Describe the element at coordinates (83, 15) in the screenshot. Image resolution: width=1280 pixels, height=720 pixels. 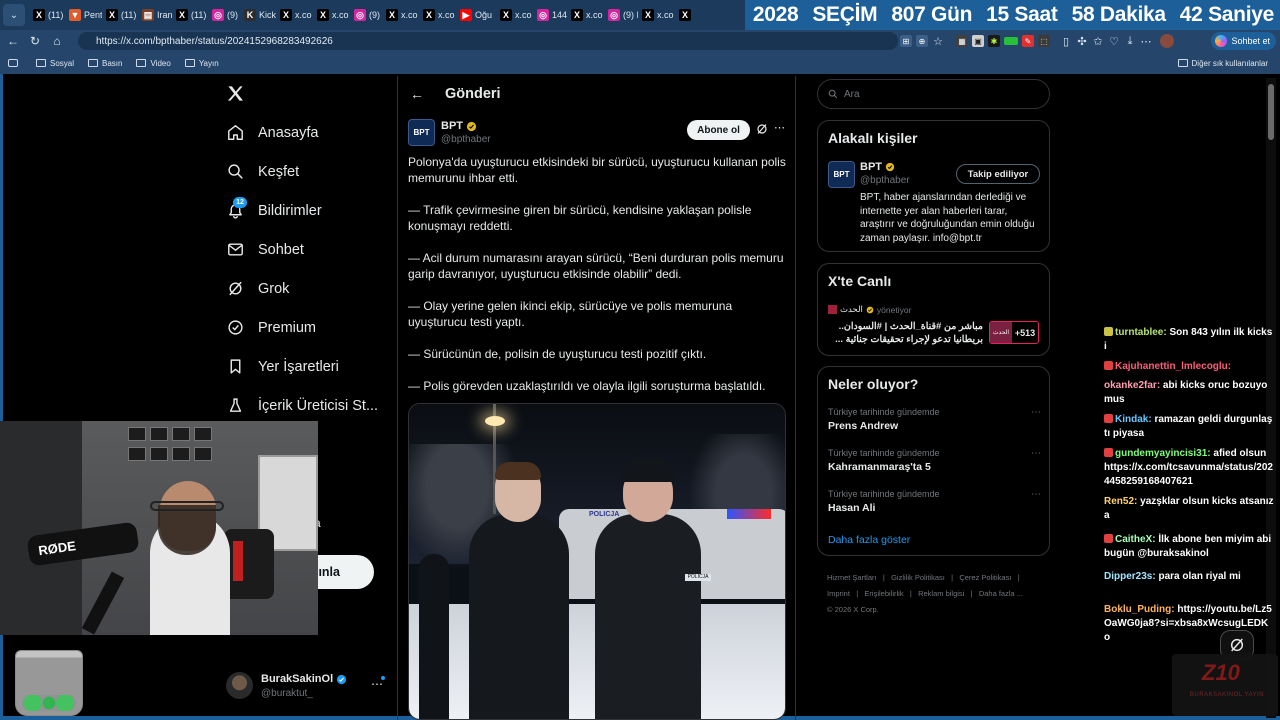
I see `browser-tab: ▼ Pent` at that location.